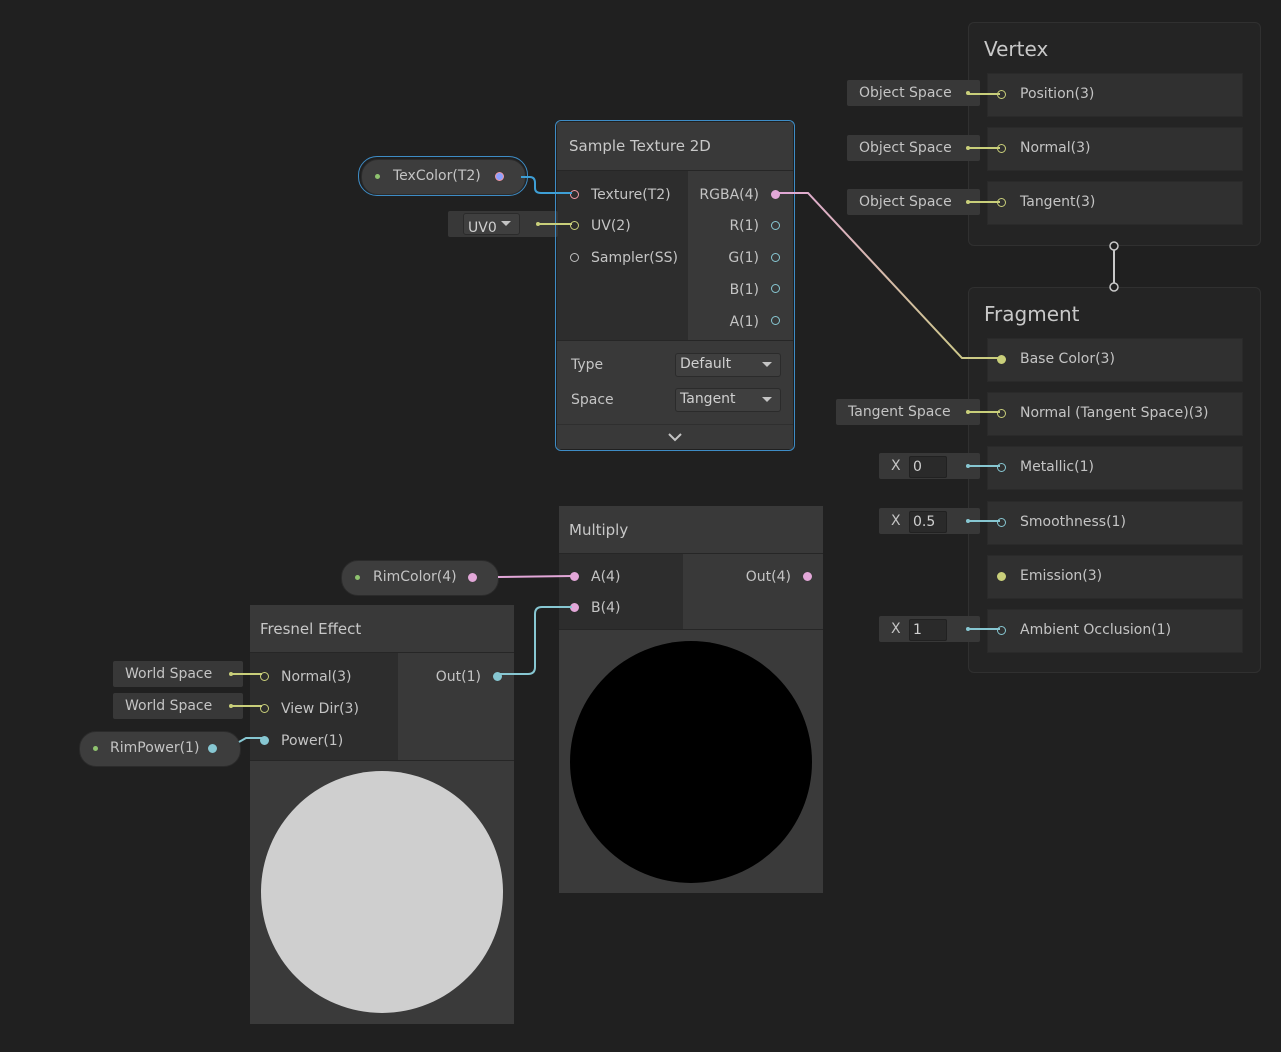  What do you see at coordinates (1057, 467) in the screenshot?
I see `metallic-label: Metallic(1)` at bounding box center [1057, 467].